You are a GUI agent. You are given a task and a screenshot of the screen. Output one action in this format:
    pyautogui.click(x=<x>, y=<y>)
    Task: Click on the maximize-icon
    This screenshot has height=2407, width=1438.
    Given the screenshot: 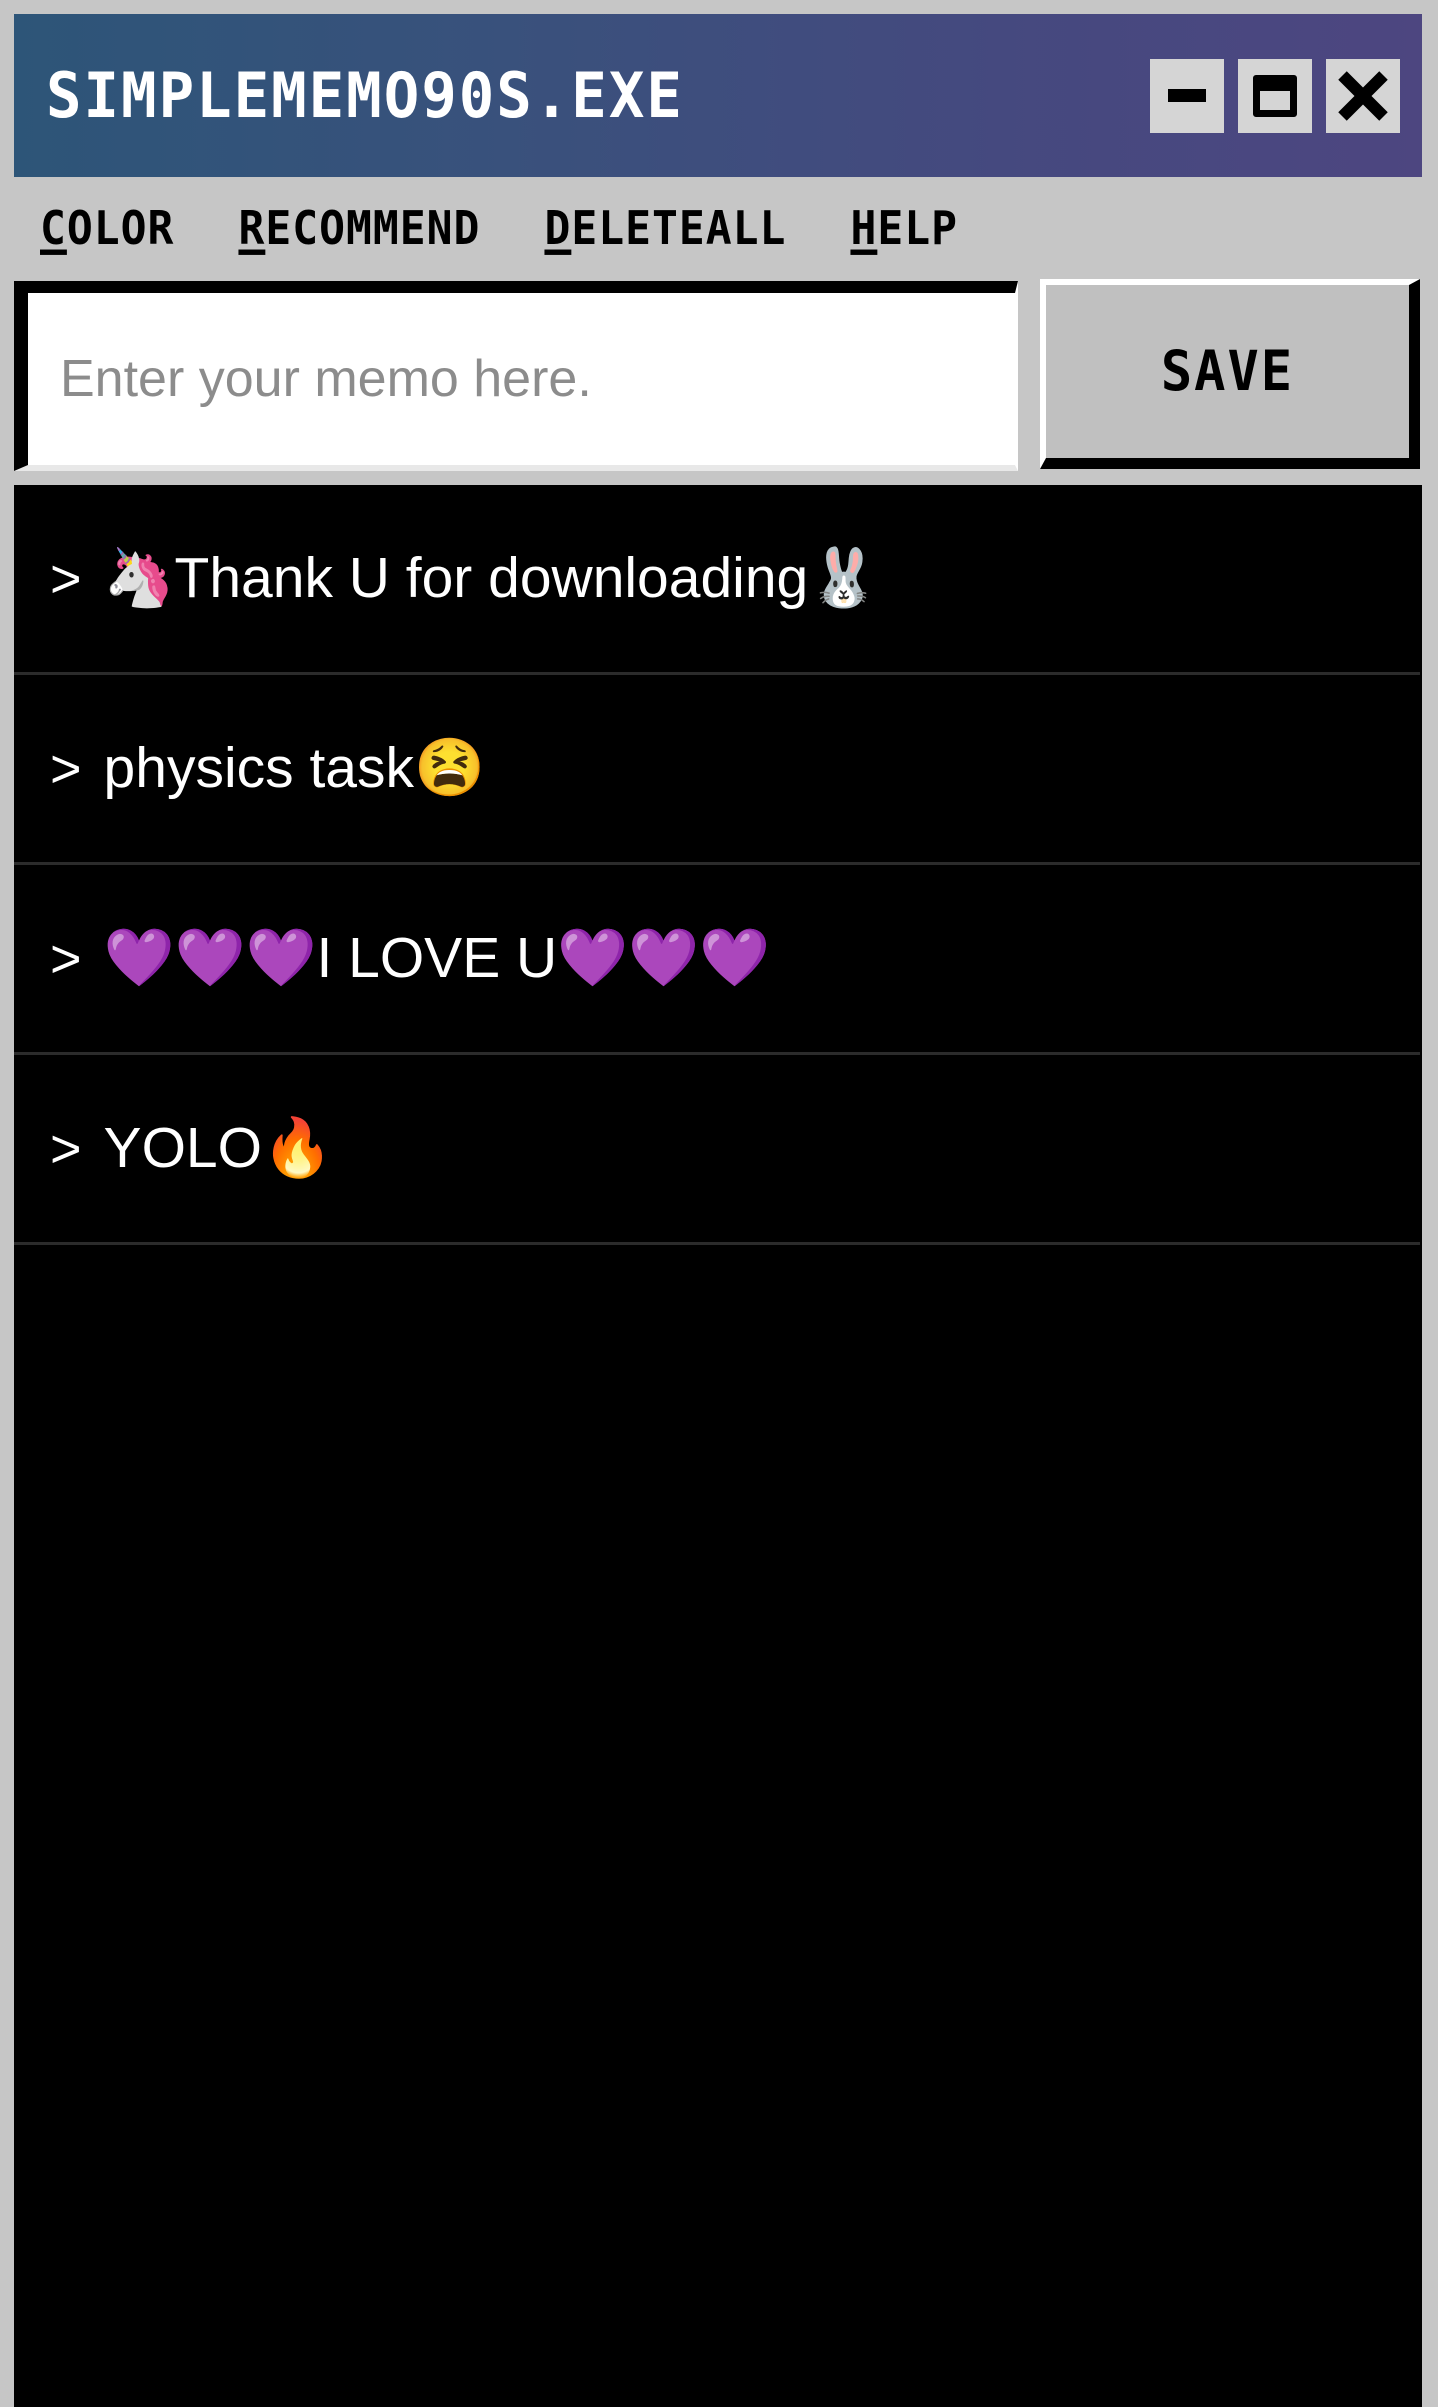 What is the action you would take?
    pyautogui.click(x=1275, y=95)
    